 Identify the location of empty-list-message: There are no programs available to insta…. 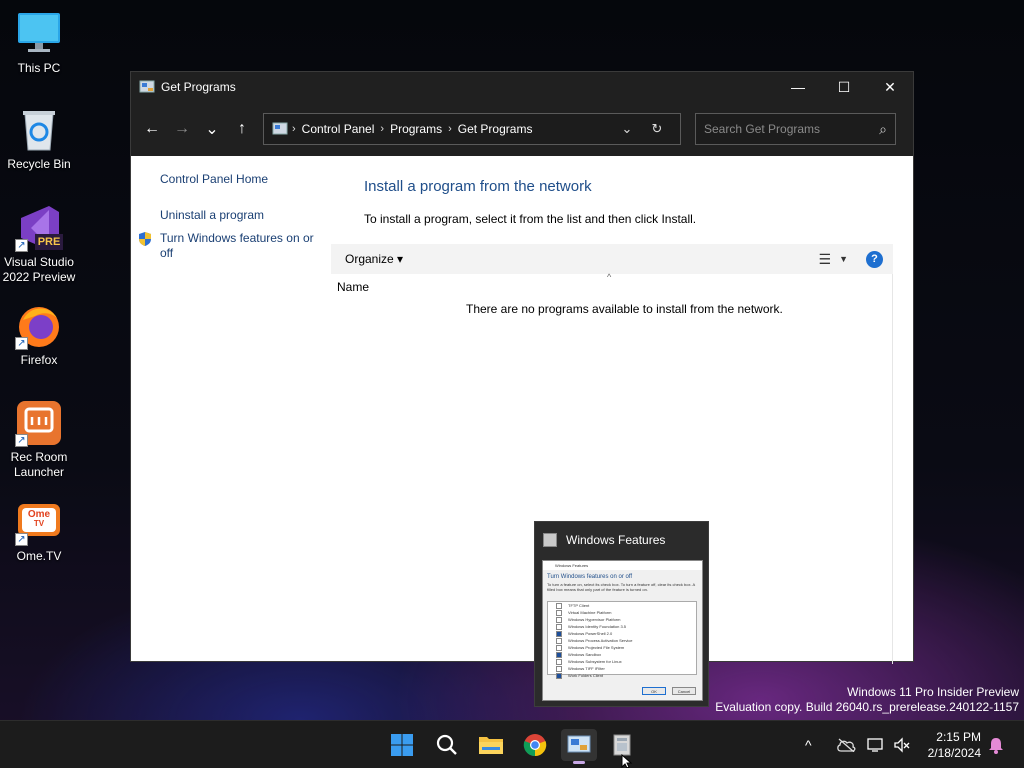
(624, 309).